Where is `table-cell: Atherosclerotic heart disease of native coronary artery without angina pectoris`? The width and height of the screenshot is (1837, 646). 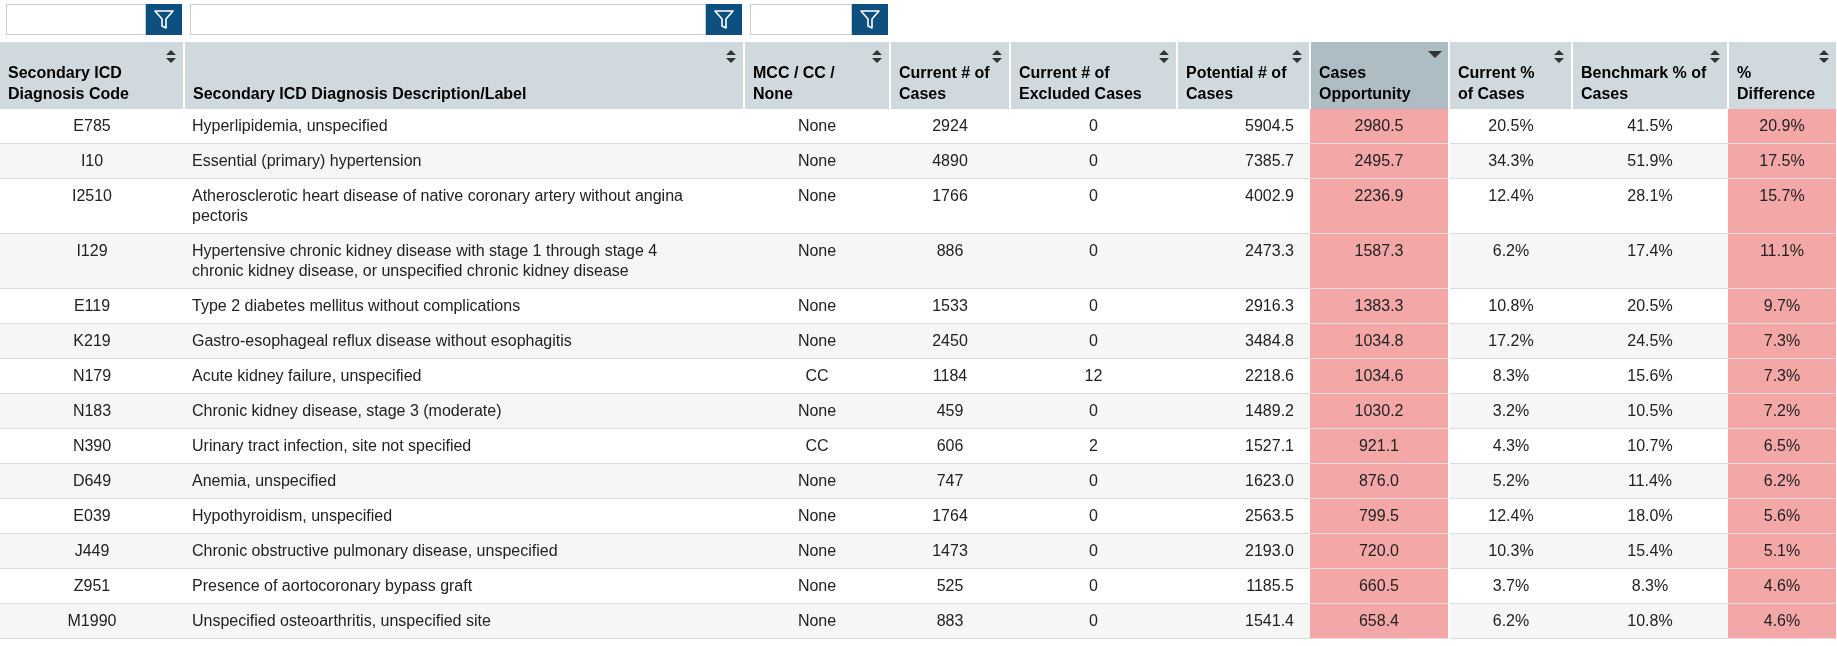 table-cell: Atherosclerotic heart disease of native coronary artery without angina pectoris is located at coordinates (464, 206).